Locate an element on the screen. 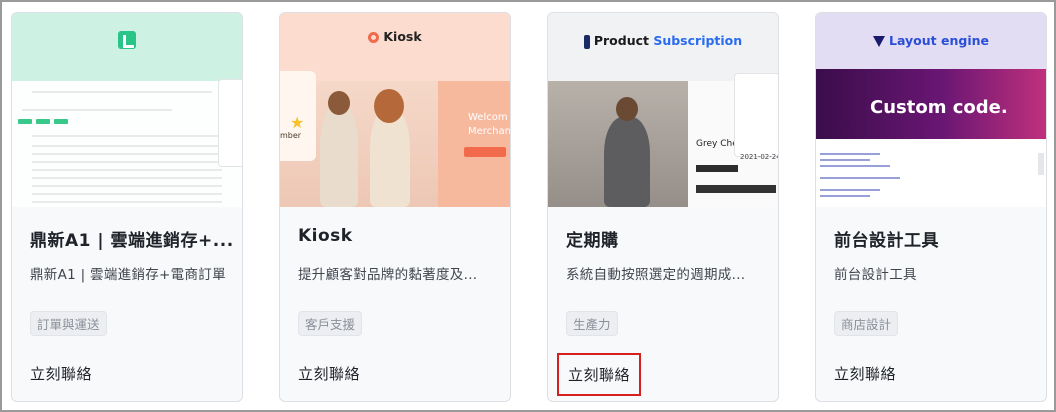 Image resolution: width=1056 pixels, height=412 pixels. side-text: mber is located at coordinates (291, 135).